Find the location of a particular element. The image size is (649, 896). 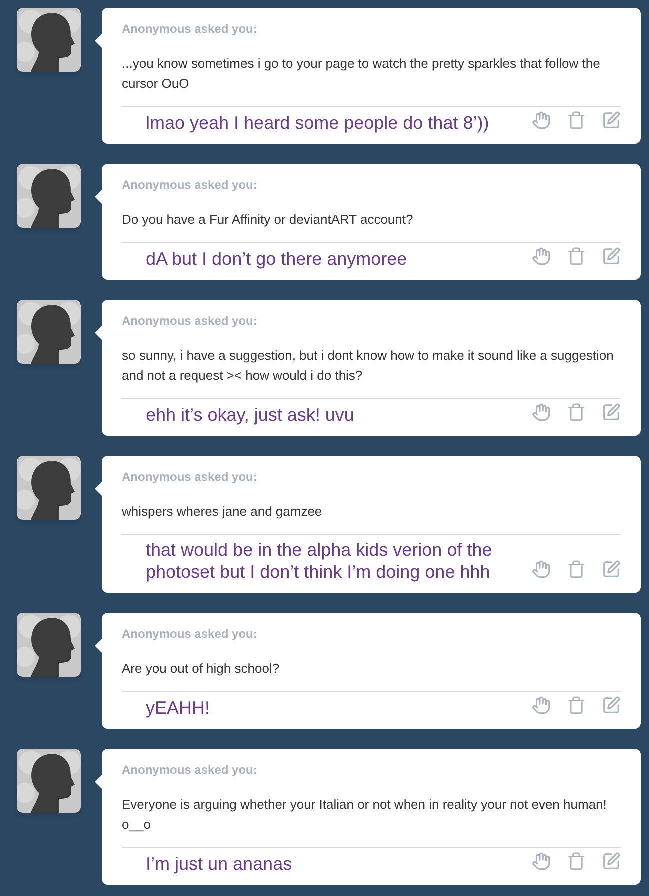

handwritten-reply: dA but I don’t go there anymoree is located at coordinates (276, 259).